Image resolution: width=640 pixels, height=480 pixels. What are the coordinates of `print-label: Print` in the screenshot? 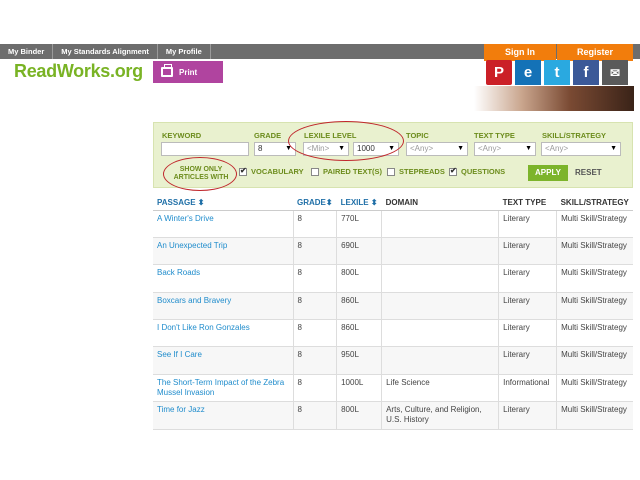 It's located at (188, 72).